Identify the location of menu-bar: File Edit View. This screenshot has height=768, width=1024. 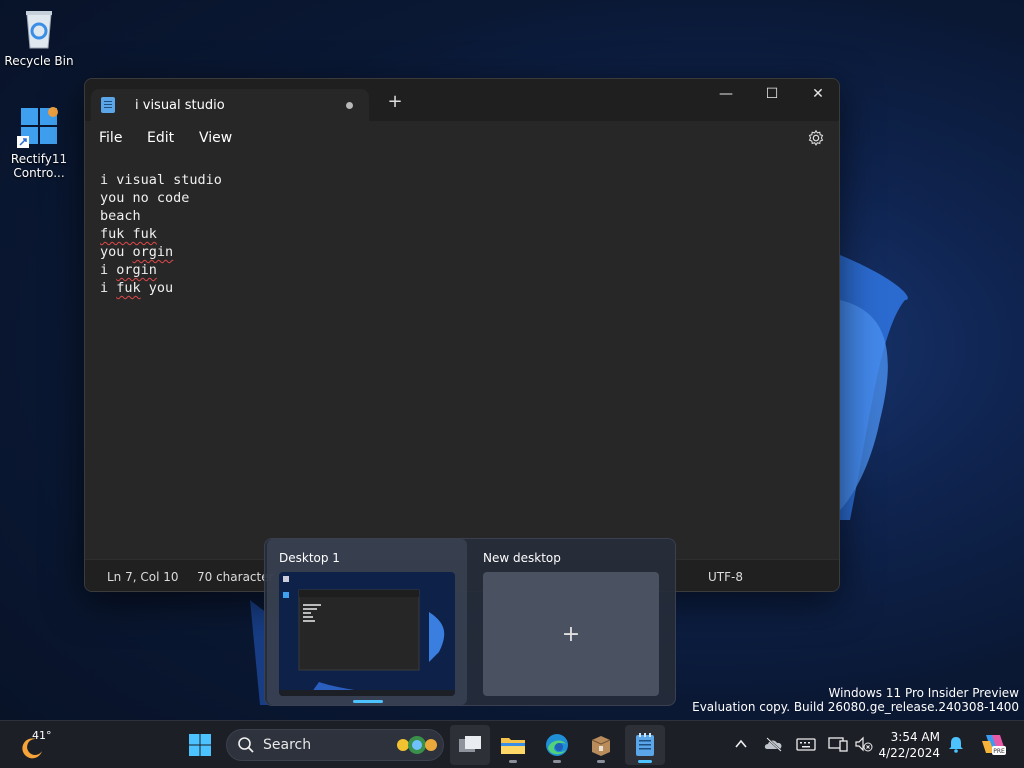
(462, 138).